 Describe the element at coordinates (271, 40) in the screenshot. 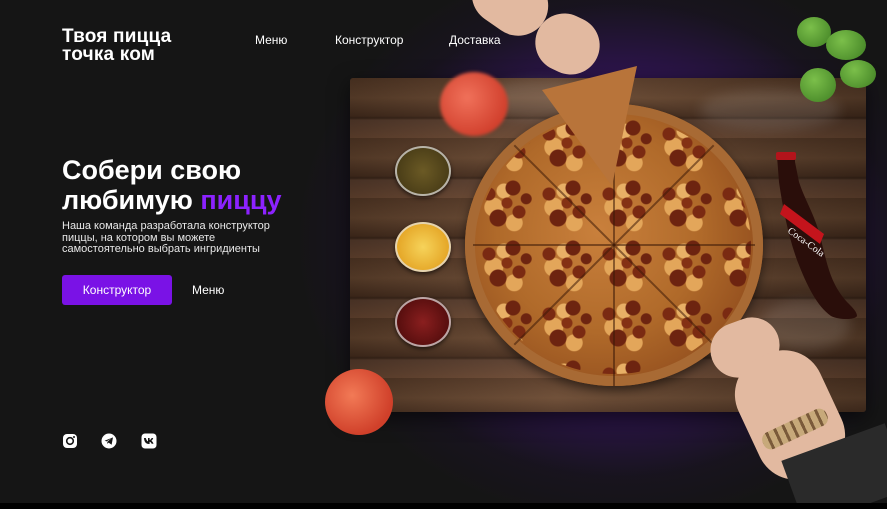

I see `nav-menu: Меню` at that location.